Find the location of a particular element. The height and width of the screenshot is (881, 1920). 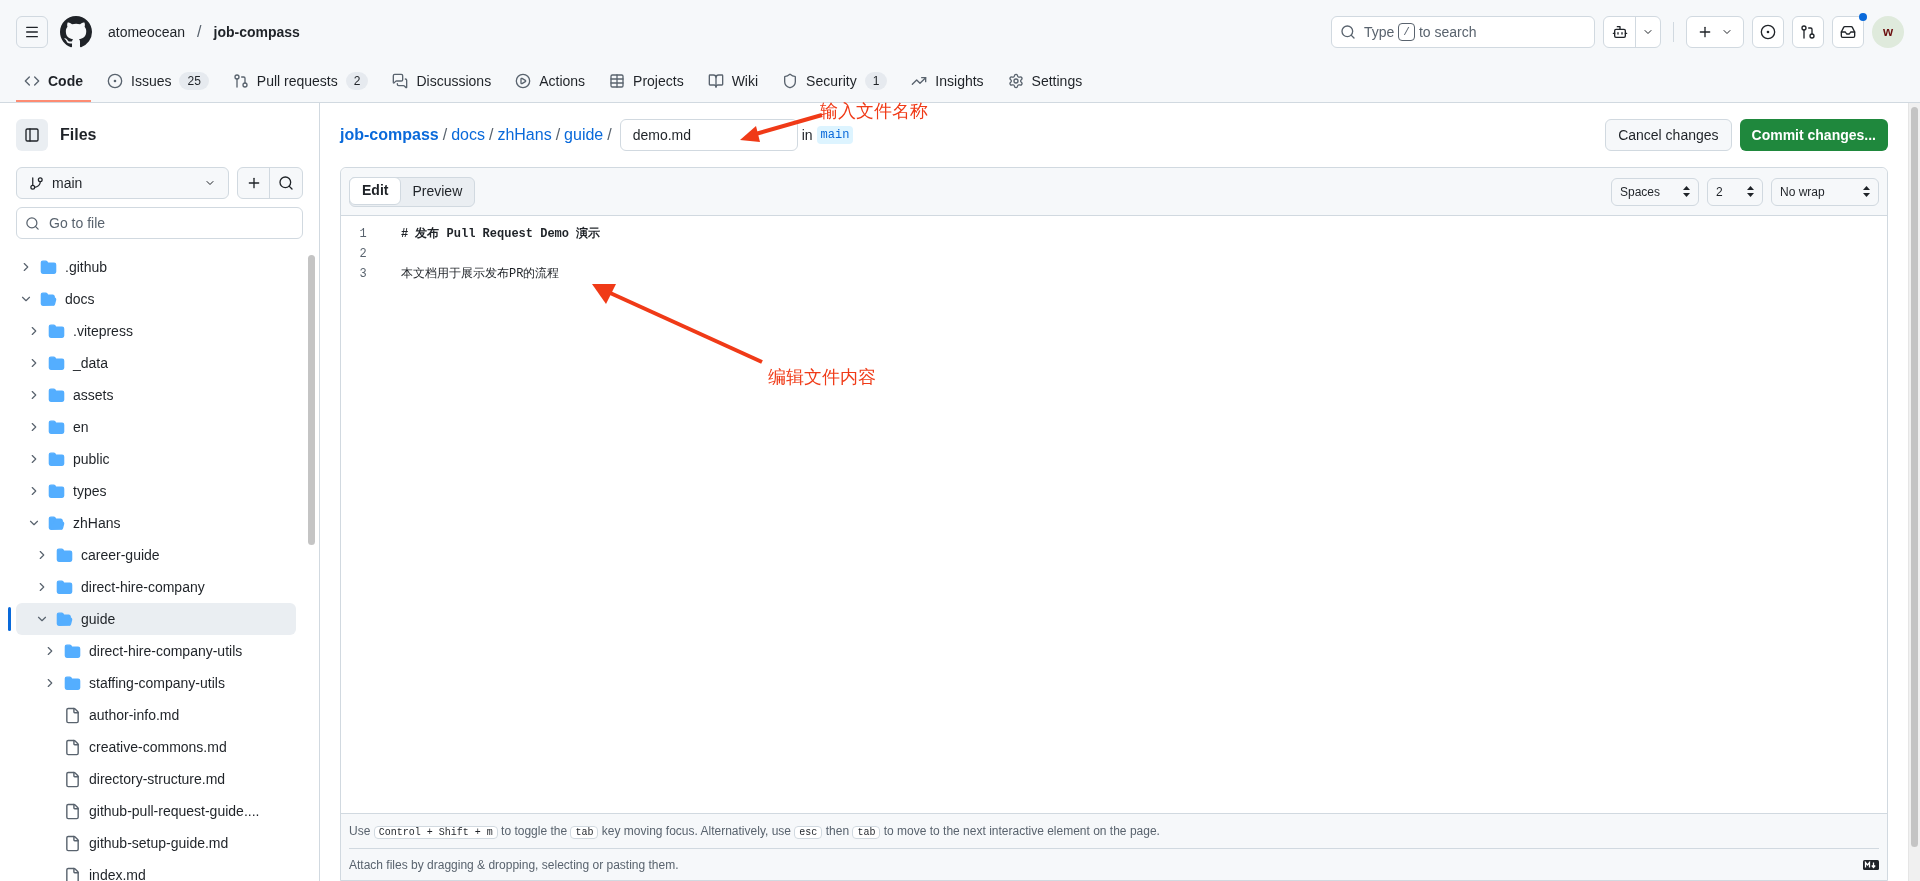

breadcrumb-link: guide is located at coordinates (584, 135).